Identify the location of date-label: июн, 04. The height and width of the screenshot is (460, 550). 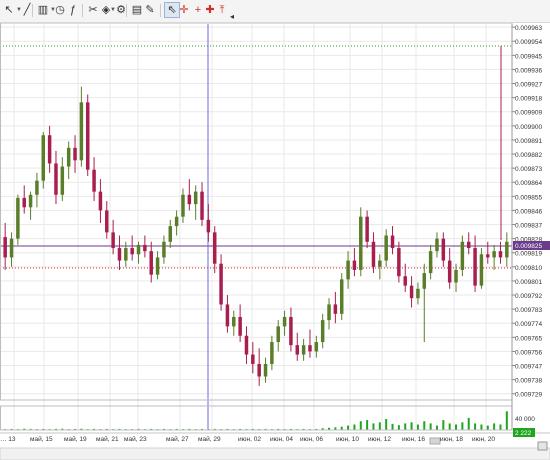
(281, 439).